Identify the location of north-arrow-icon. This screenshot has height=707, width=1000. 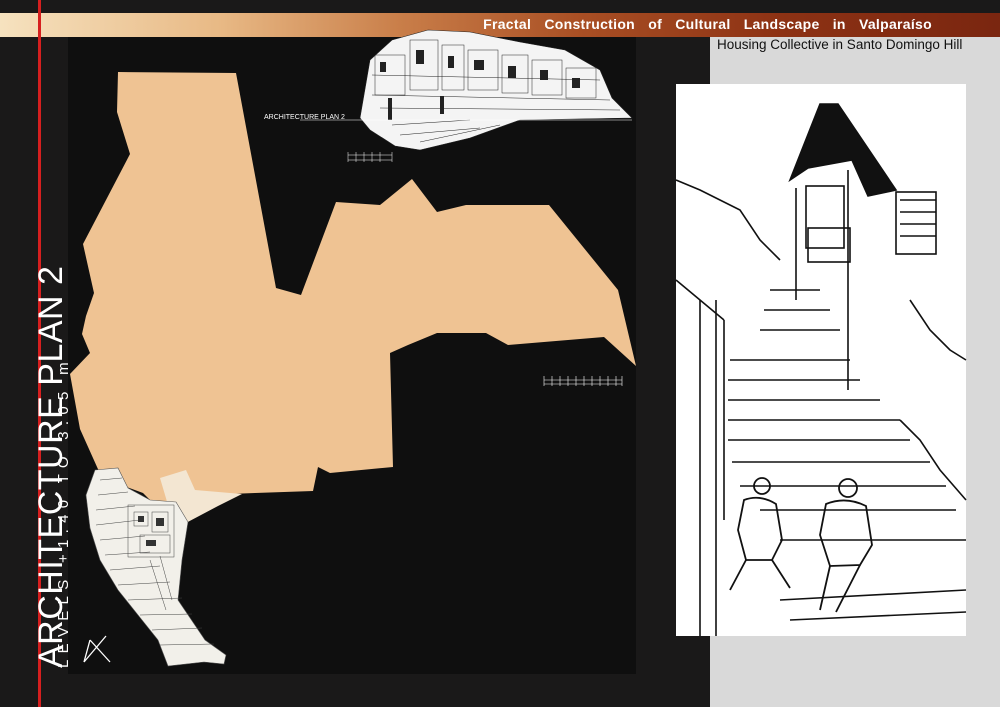
(97, 649).